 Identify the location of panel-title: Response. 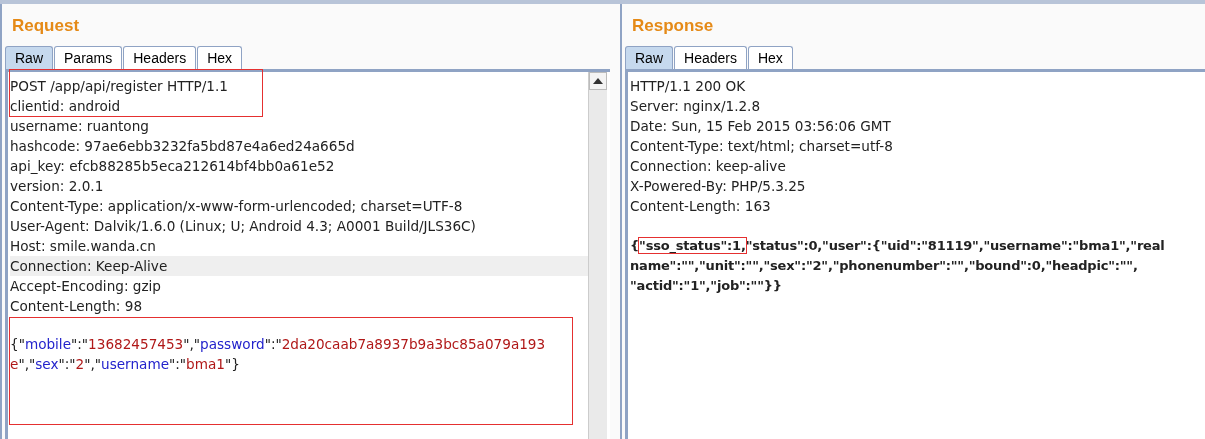
(673, 26).